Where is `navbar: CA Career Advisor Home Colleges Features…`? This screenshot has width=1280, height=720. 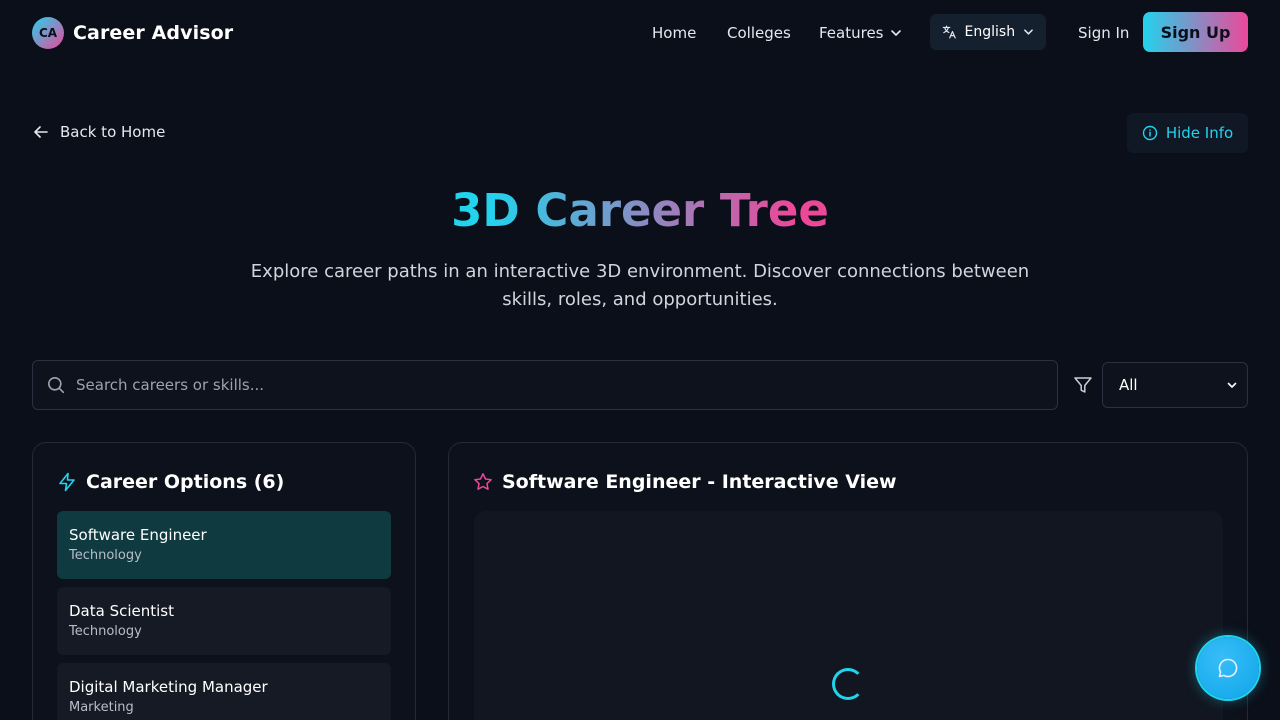 navbar: CA Career Advisor Home Colleges Features… is located at coordinates (640, 33).